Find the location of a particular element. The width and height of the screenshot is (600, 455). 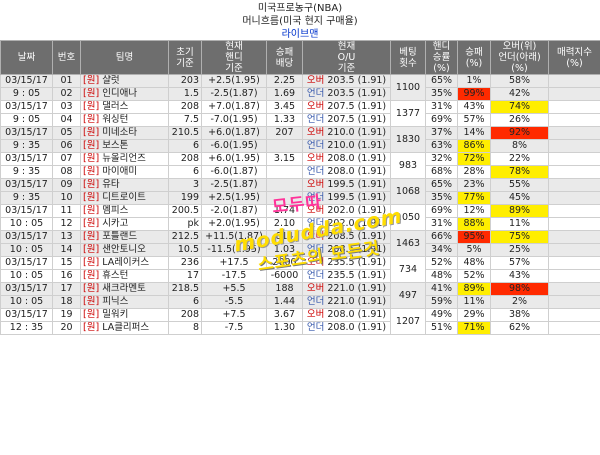

win-pct-cell: 1% is located at coordinates (474, 81).